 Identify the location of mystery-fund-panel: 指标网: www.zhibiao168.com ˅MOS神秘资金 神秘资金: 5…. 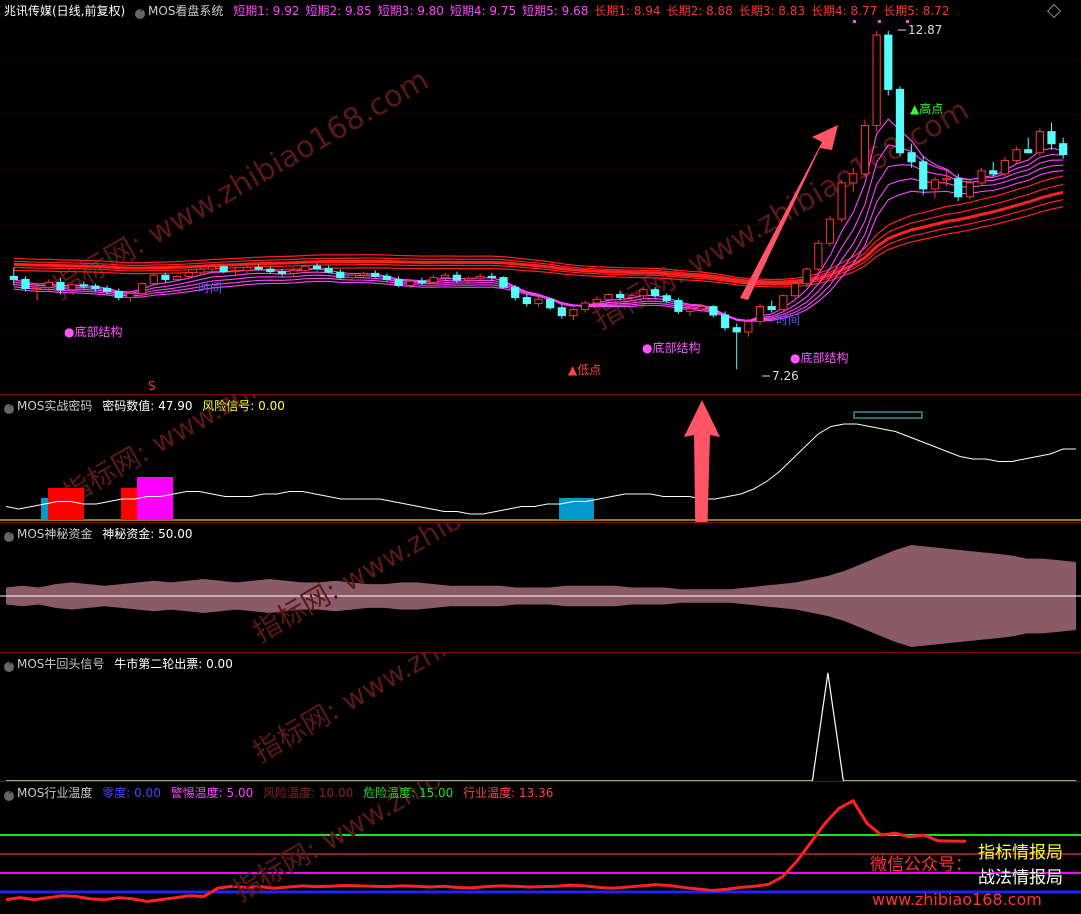
(540, 587).